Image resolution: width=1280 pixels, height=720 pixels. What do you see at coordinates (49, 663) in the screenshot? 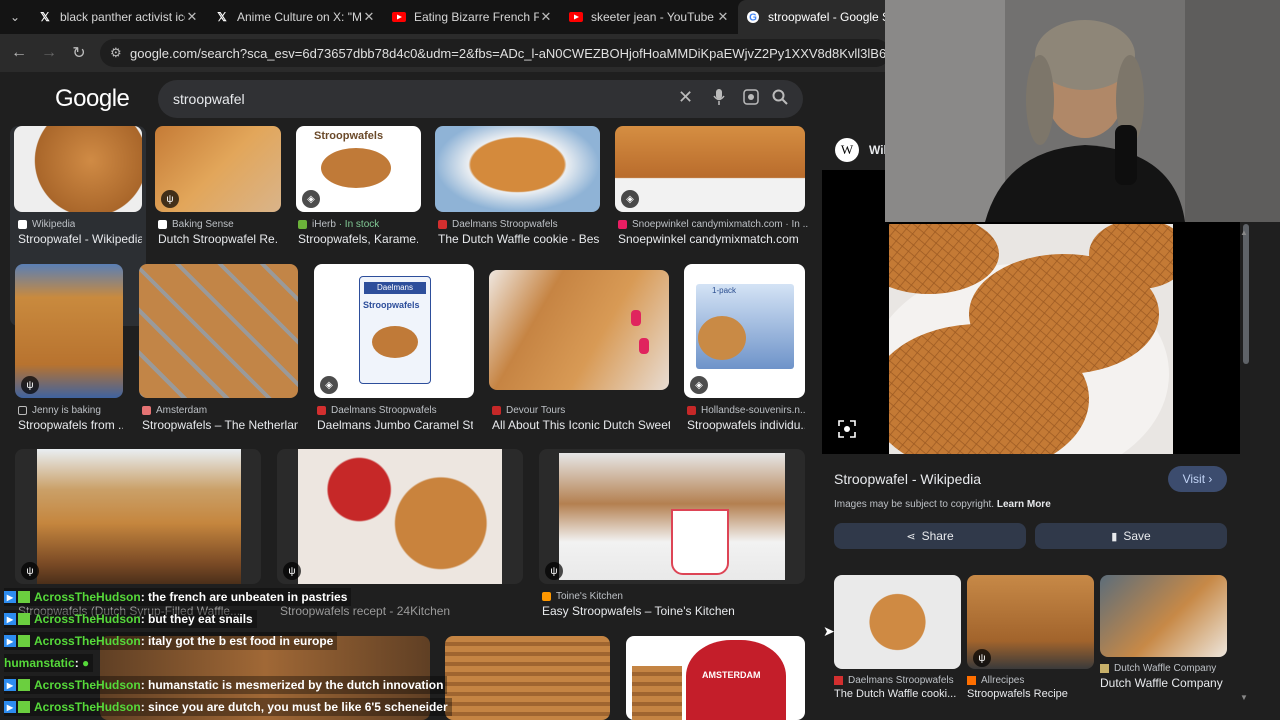
I see `chat-message: humanstatic: ●` at bounding box center [49, 663].